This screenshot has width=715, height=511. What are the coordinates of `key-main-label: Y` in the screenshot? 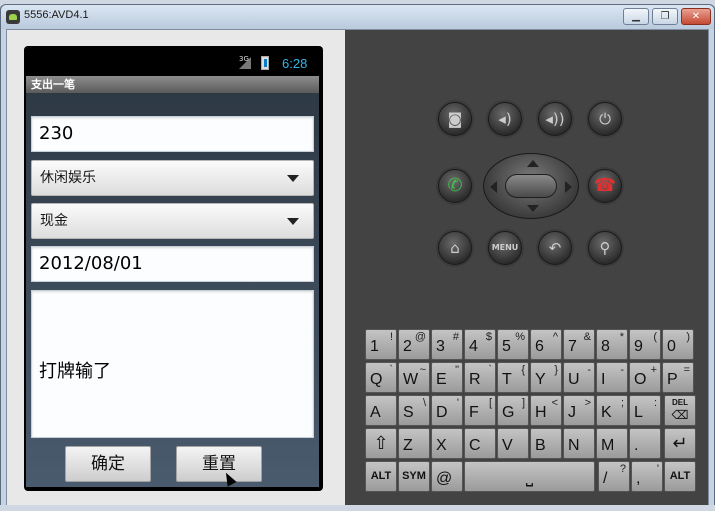 It's located at (540, 379).